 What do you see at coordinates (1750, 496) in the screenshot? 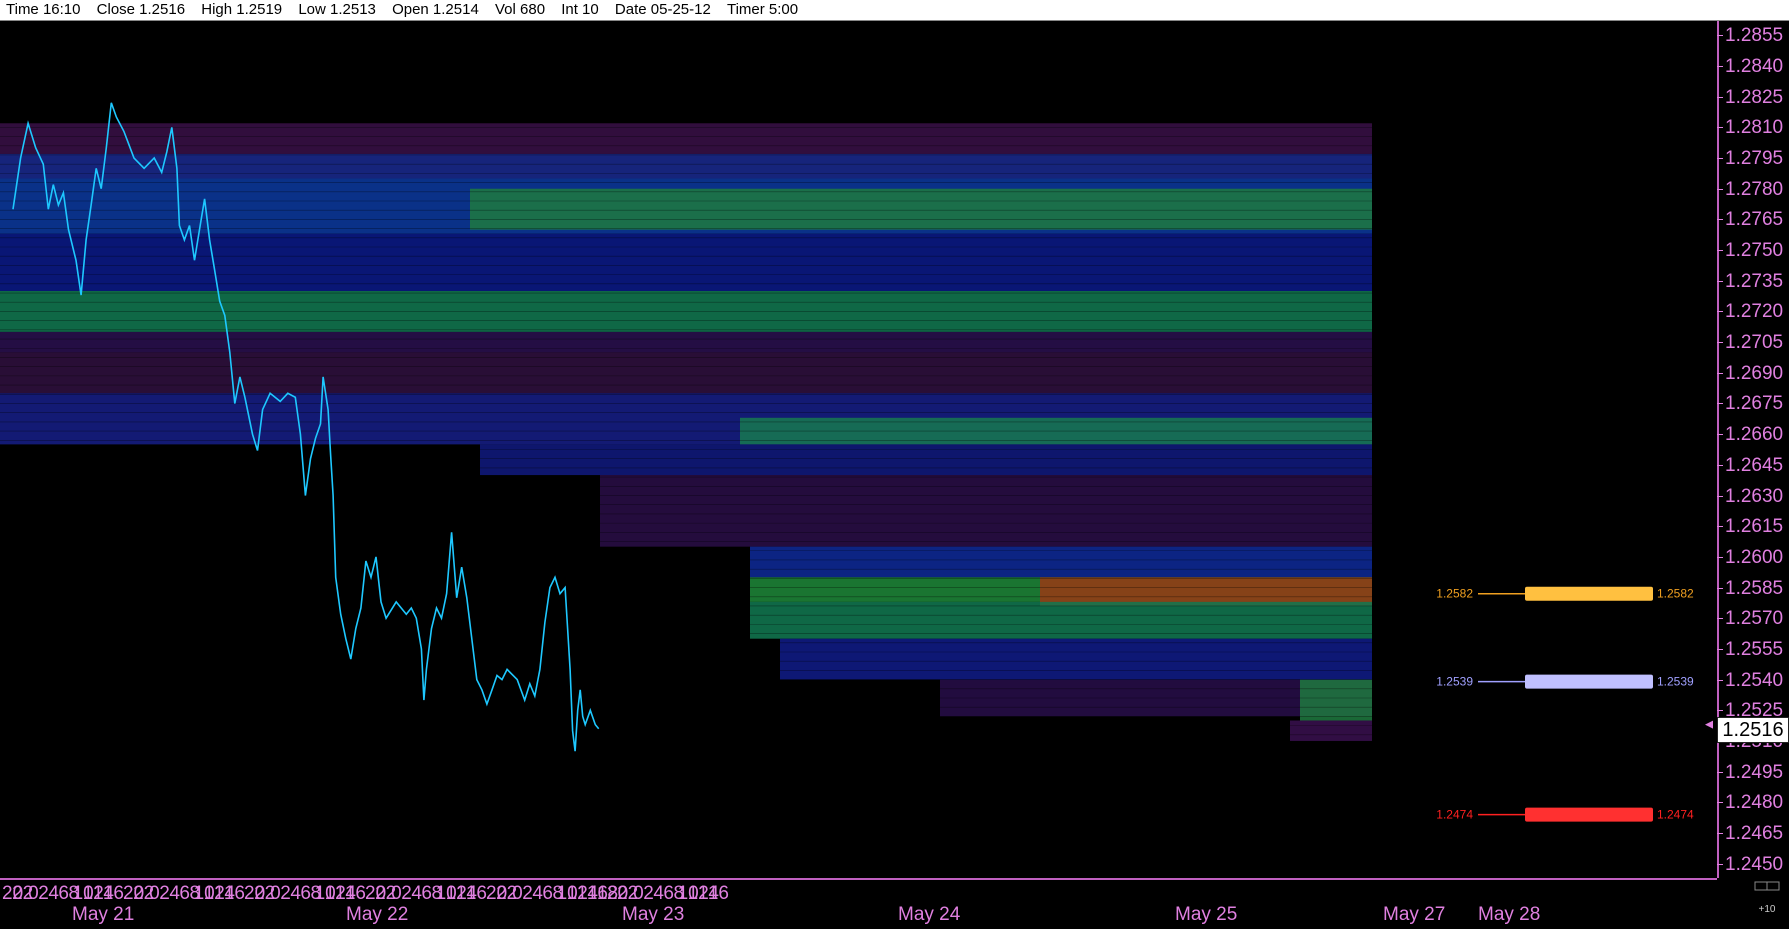
I see `price-tick-label: 1.2630` at bounding box center [1750, 496].